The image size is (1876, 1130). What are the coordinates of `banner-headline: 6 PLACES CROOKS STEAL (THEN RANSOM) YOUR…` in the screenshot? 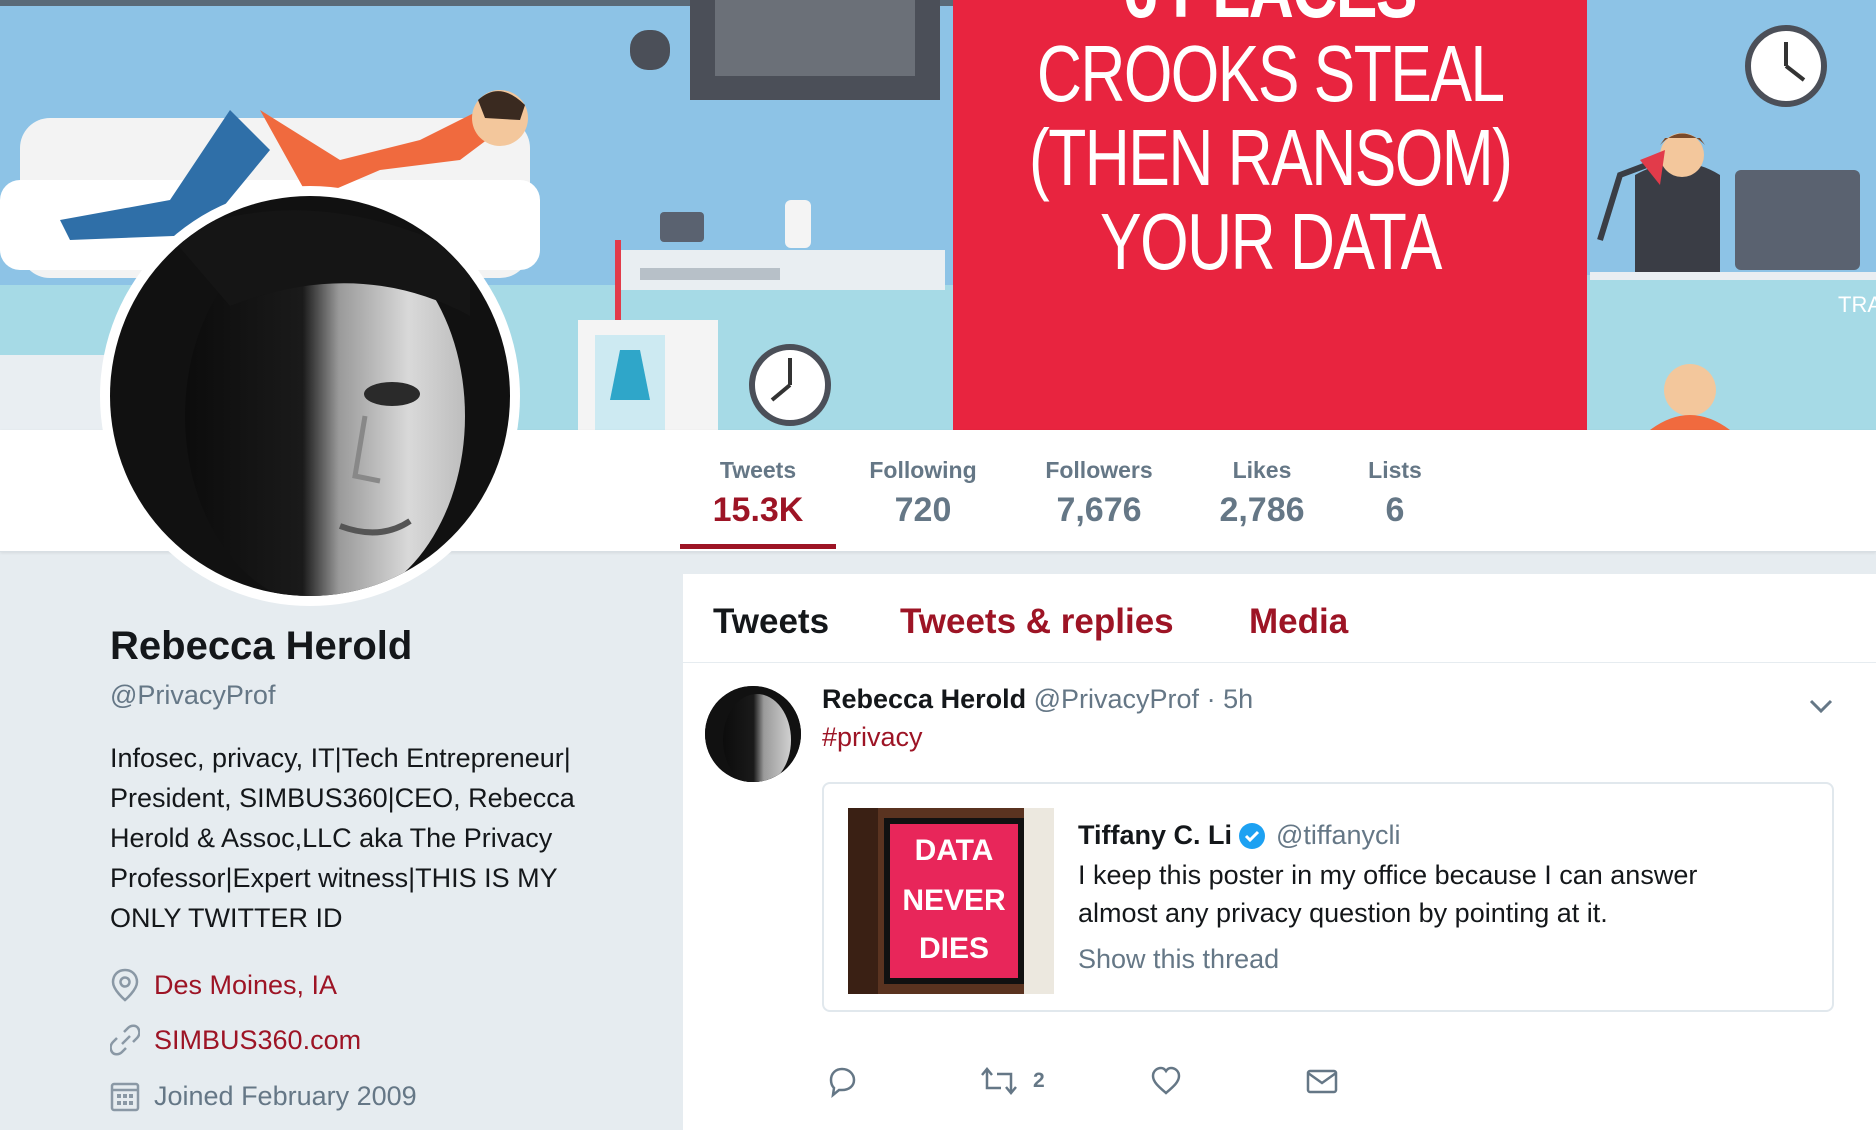 It's located at (1270, 215).